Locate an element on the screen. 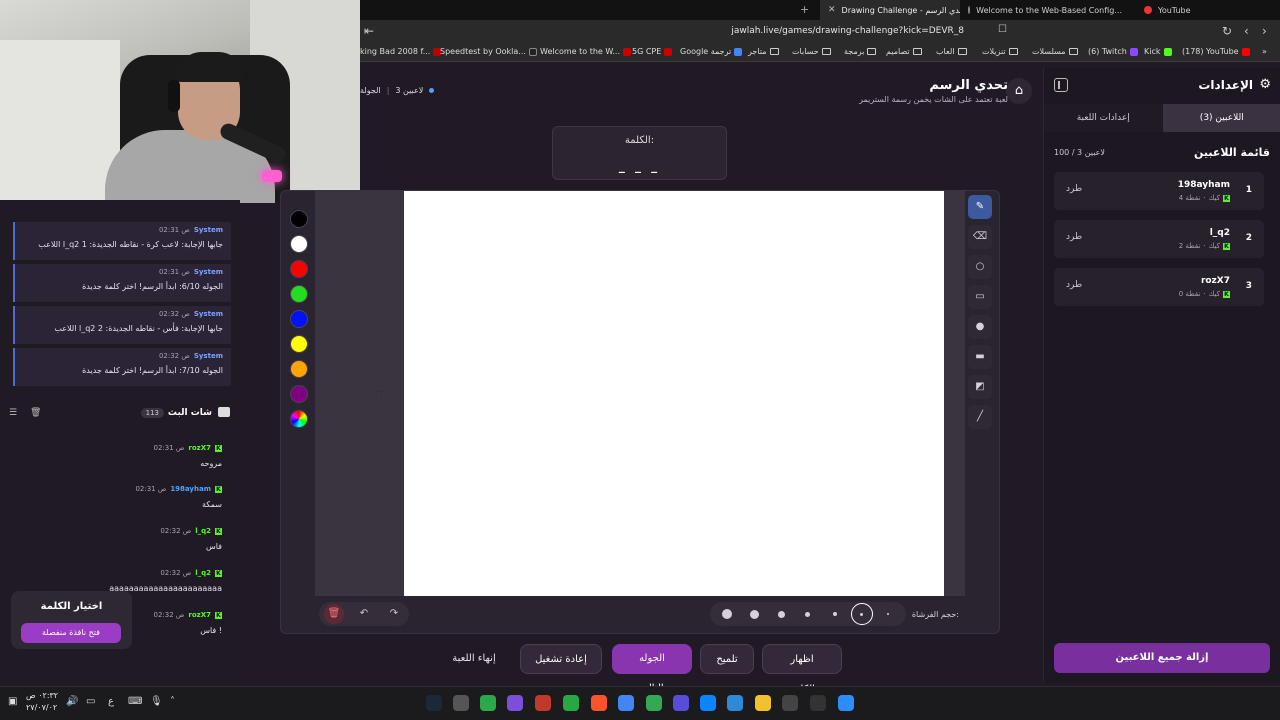  back-icon: › is located at coordinates (1264, 31).